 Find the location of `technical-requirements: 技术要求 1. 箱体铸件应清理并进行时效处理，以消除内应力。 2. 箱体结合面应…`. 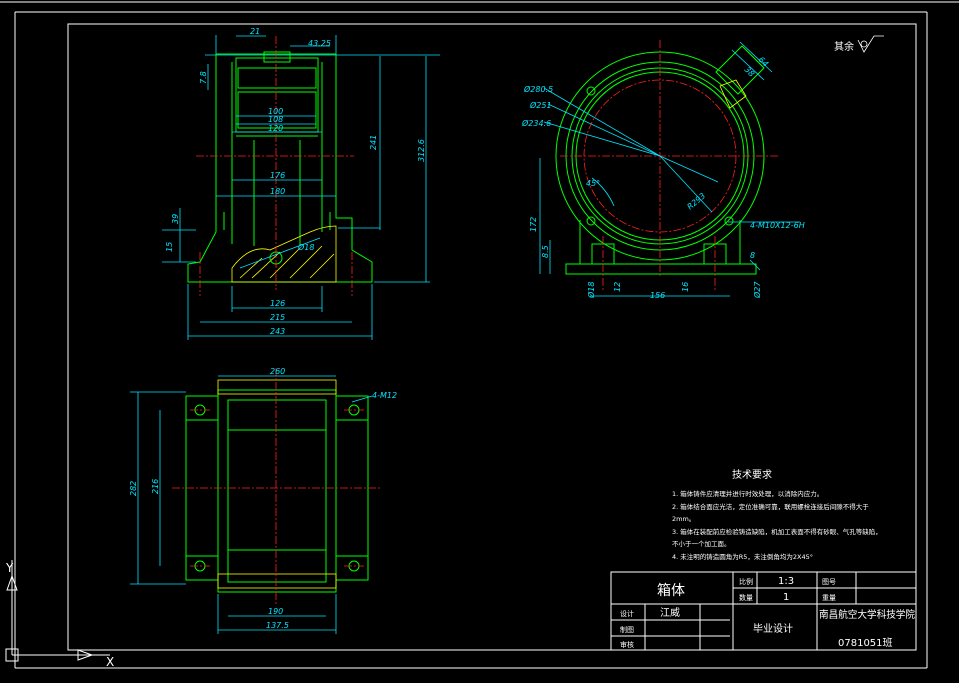

technical-requirements: 技术要求 1. 箱体铸件应清理并进行时效处理，以消除内应力。 2. 箱体结合面应… is located at coordinates (777, 514).